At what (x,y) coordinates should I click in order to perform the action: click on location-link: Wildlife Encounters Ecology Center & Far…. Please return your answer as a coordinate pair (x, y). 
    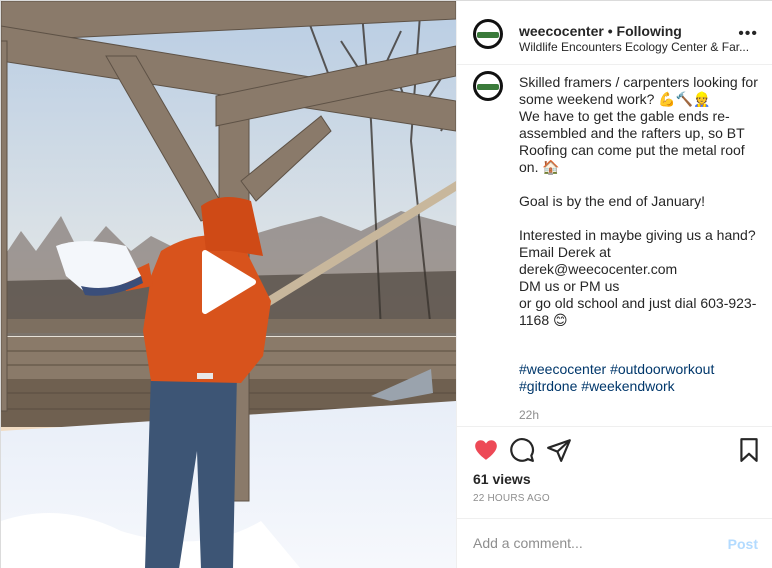
    Looking at the image, I should click on (637, 47).